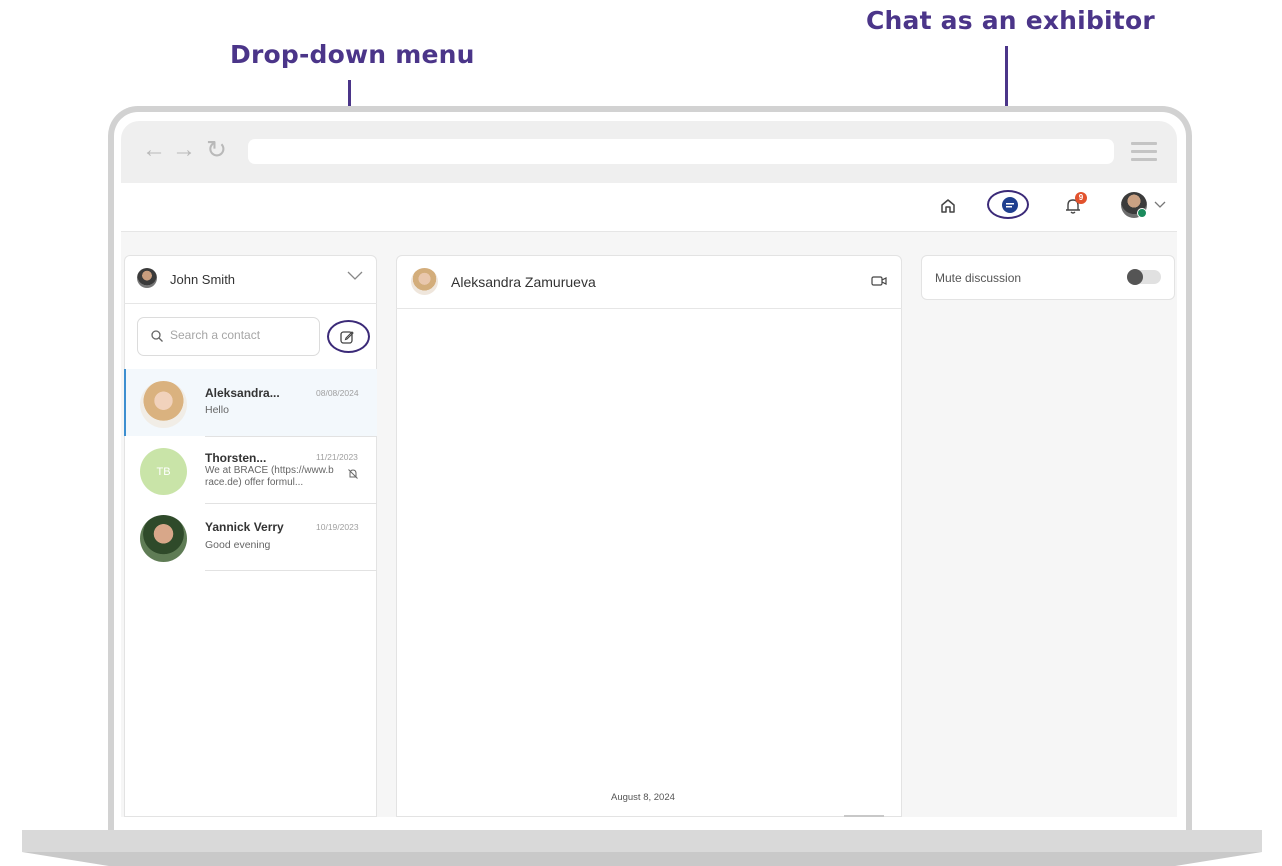 The image size is (1282, 866). Describe the element at coordinates (291, 570) in the screenshot. I see `contact-divider` at that location.